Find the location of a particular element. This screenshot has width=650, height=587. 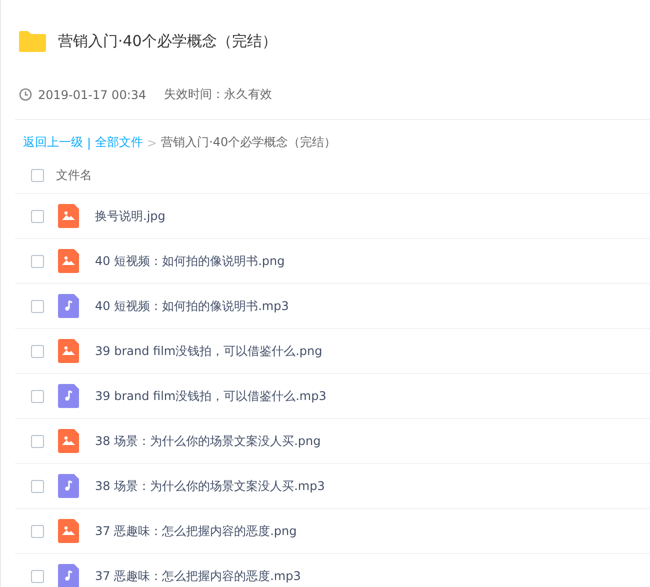

folder-title: 营销入门·40个必学概念（完结） is located at coordinates (167, 41).